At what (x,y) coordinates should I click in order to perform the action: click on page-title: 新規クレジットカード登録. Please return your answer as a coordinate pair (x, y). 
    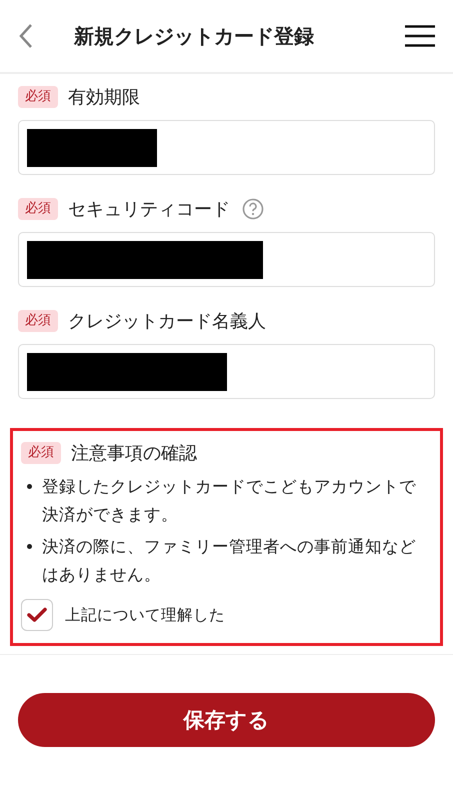
    Looking at the image, I should click on (194, 36).